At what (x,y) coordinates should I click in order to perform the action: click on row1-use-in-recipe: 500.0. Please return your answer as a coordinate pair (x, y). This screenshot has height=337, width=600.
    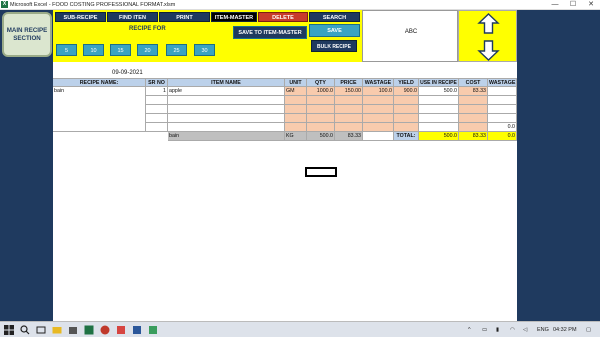
    Looking at the image, I should click on (439, 91).